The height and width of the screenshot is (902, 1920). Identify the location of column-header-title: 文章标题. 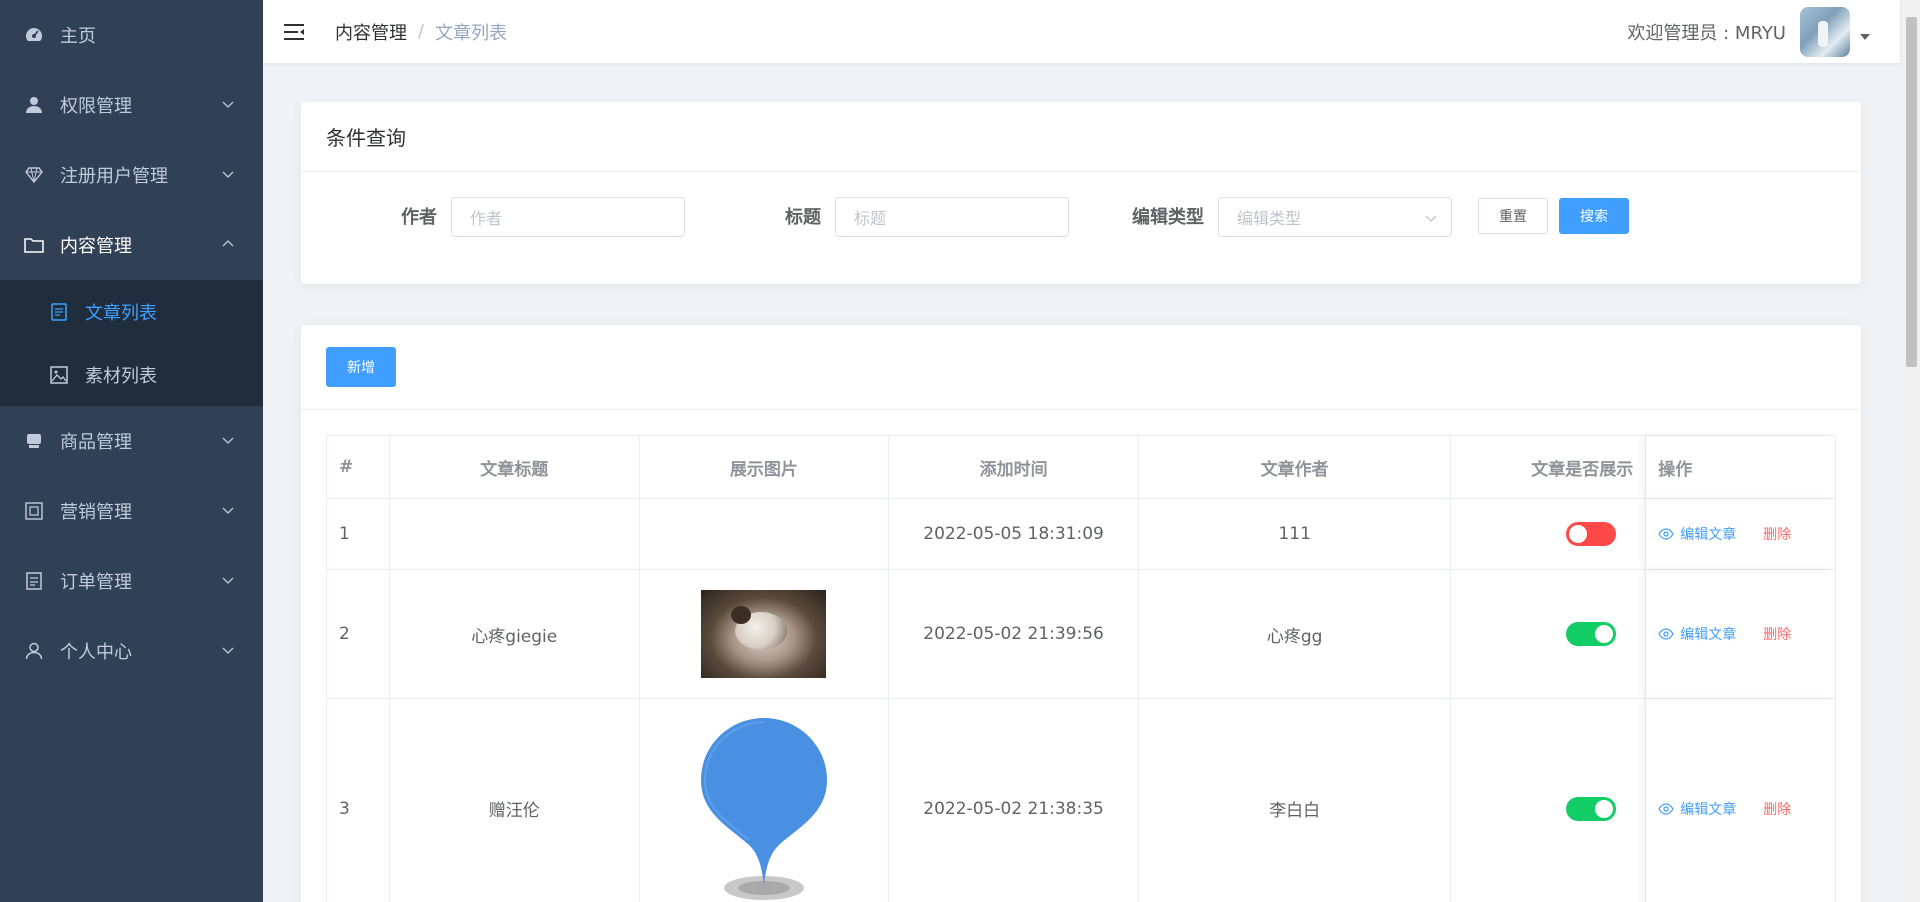
(515, 467).